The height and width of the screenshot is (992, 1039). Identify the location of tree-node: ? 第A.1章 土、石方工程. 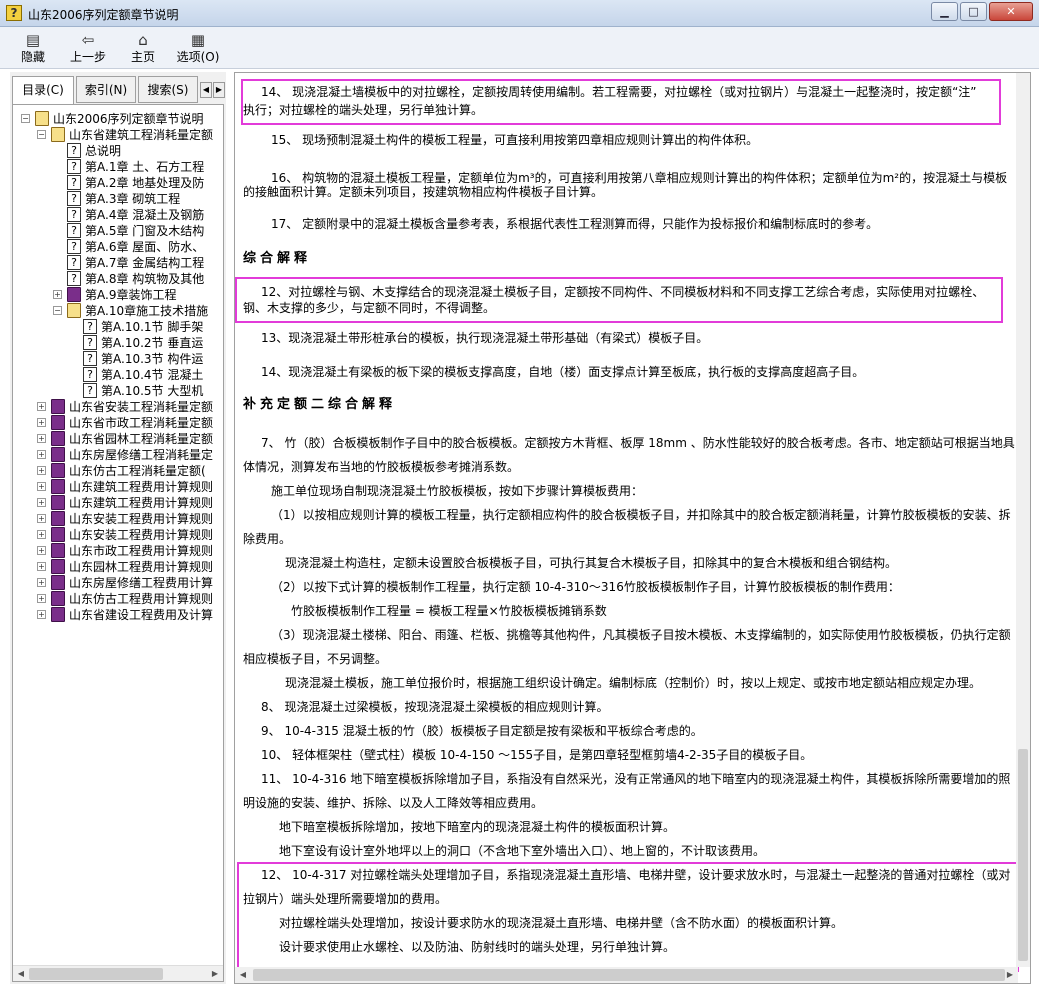
(113, 167).